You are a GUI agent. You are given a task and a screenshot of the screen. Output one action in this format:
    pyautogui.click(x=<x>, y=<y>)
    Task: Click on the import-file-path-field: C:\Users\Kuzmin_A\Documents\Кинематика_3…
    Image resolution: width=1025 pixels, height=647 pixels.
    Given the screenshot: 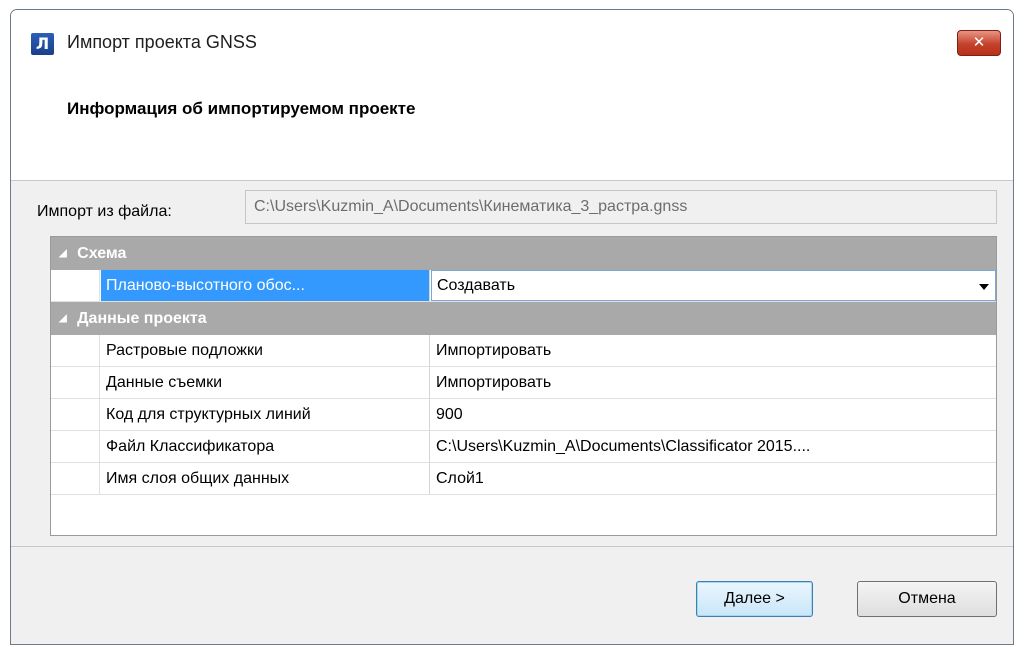 What is the action you would take?
    pyautogui.click(x=621, y=207)
    